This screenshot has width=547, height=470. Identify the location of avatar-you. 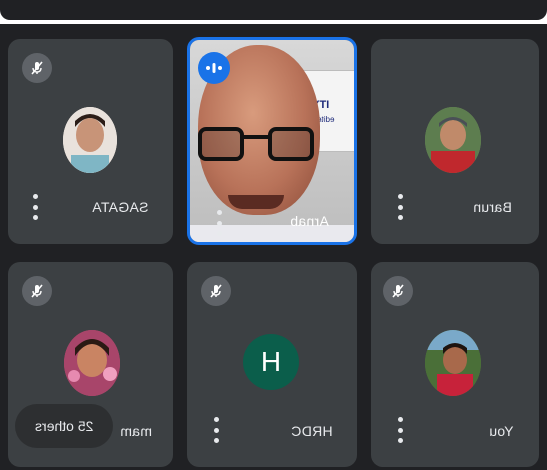
(453, 363).